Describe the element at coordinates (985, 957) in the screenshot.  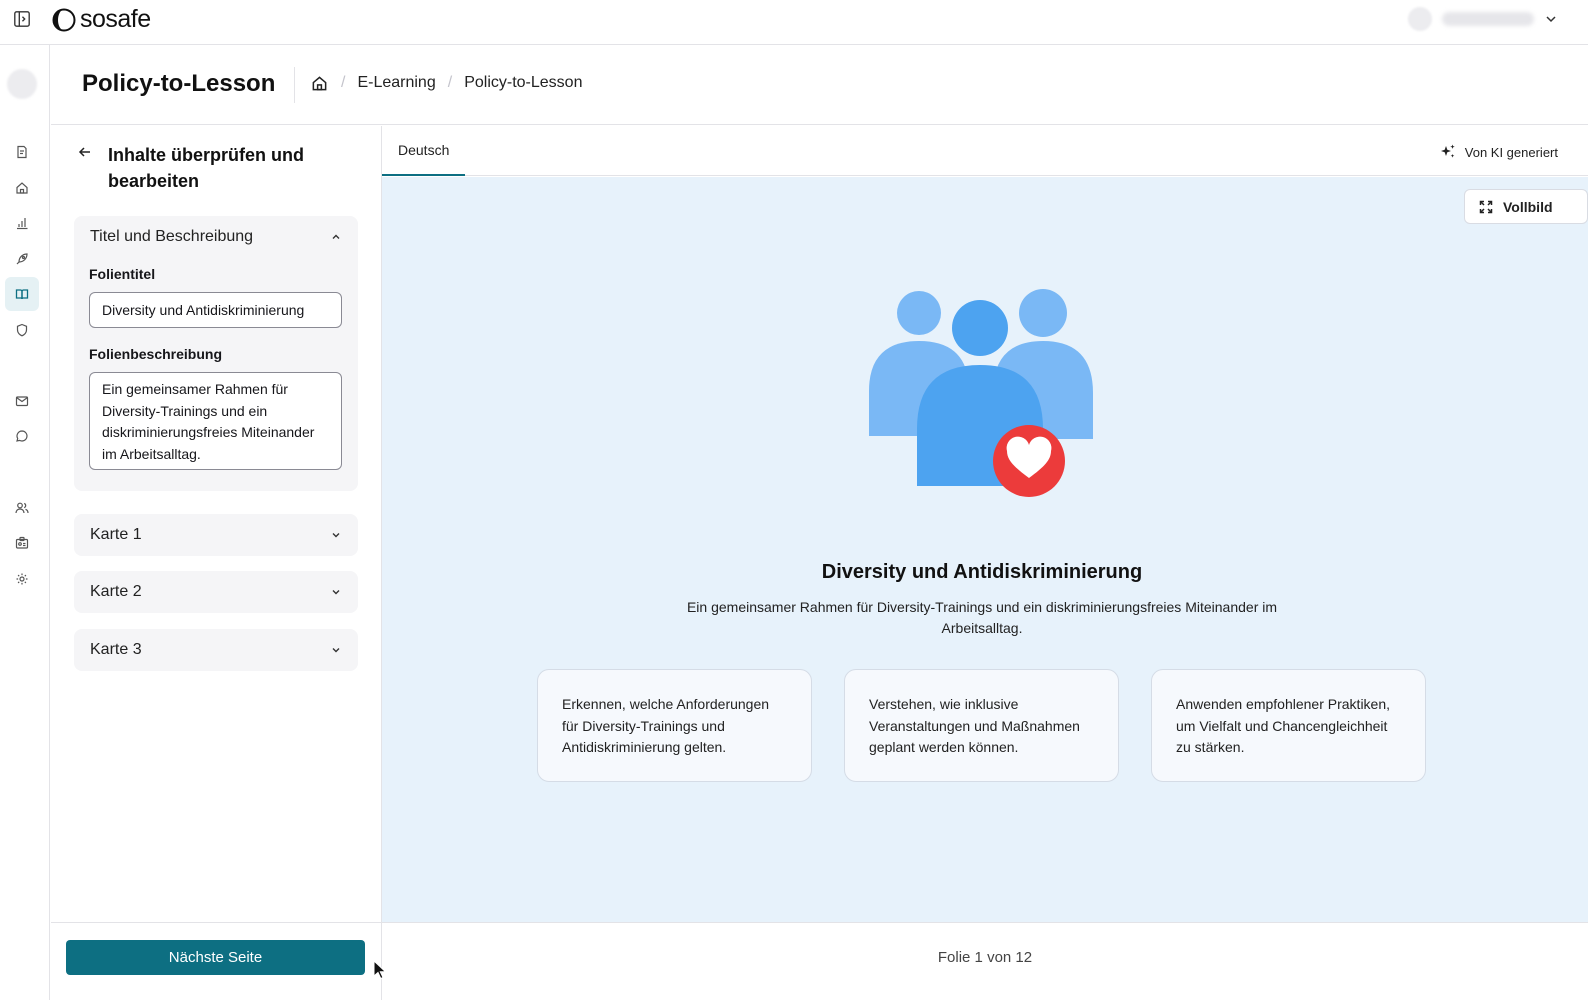
I see `slide-counter: Folie 1 von 12` at that location.